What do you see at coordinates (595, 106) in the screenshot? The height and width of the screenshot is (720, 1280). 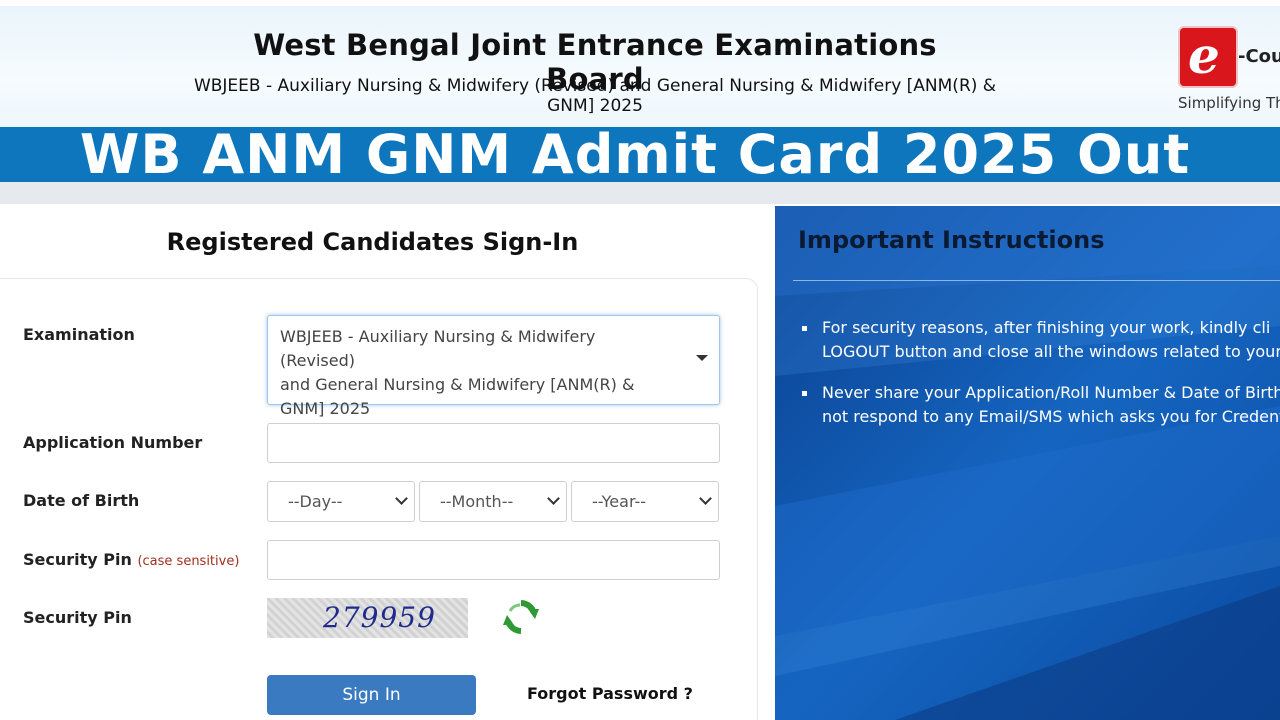 I see `exam-subtitle-line2: GNM] 2025` at bounding box center [595, 106].